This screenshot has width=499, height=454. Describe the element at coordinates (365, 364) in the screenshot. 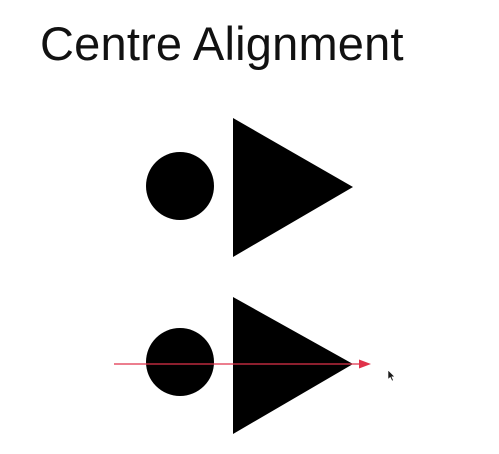

I see `arrow-head-icon` at that location.